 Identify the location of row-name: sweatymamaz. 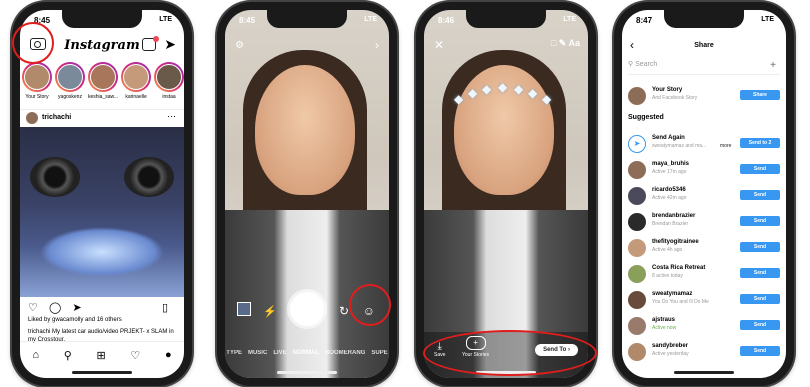
(672, 294).